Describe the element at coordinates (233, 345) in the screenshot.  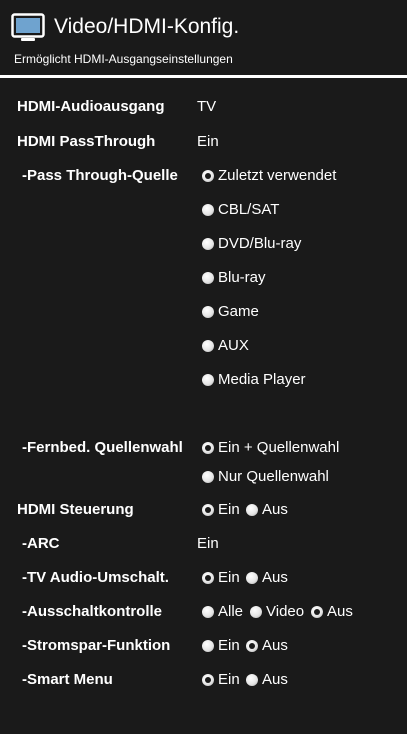
I see `option-label: AUX` at that location.